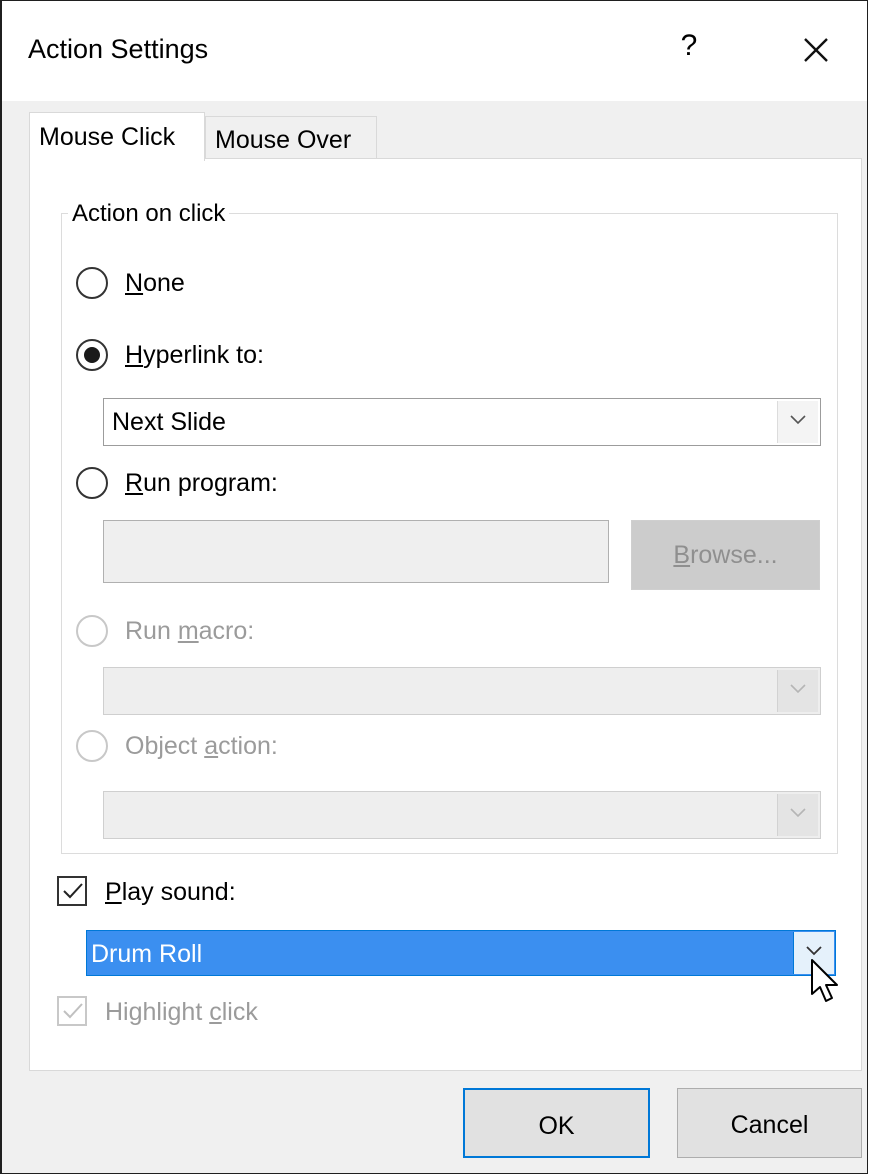 This screenshot has height=1176, width=870. Describe the element at coordinates (92, 355) in the screenshot. I see `hyperlink-radio` at that location.